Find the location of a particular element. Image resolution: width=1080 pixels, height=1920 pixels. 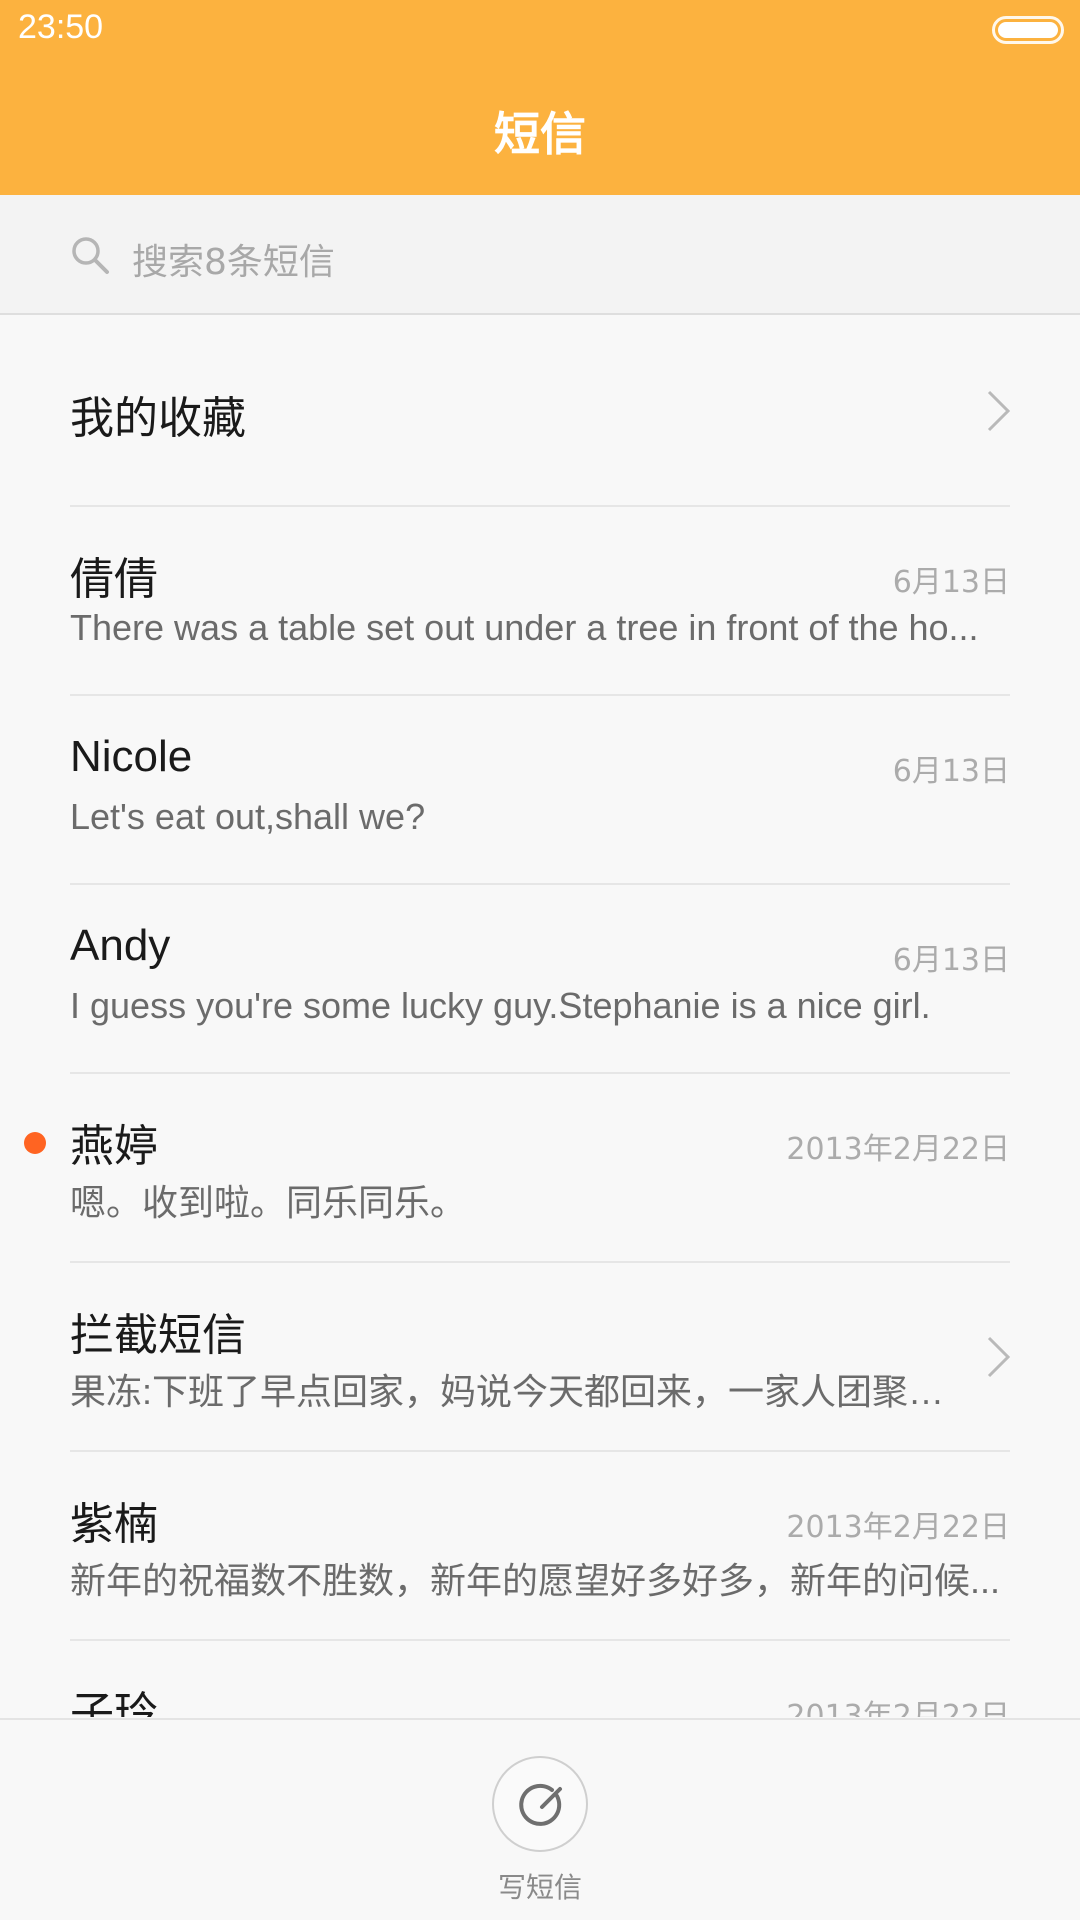

conversation-item-nicole: Nicole 6月13日 Let's eat out,shall we? is located at coordinates (540, 789).